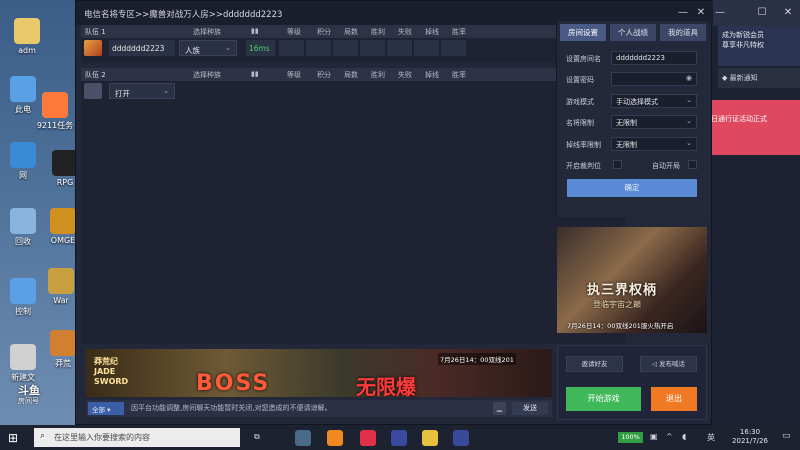  I want to click on speaker-icon: ◁, so click(654, 364).